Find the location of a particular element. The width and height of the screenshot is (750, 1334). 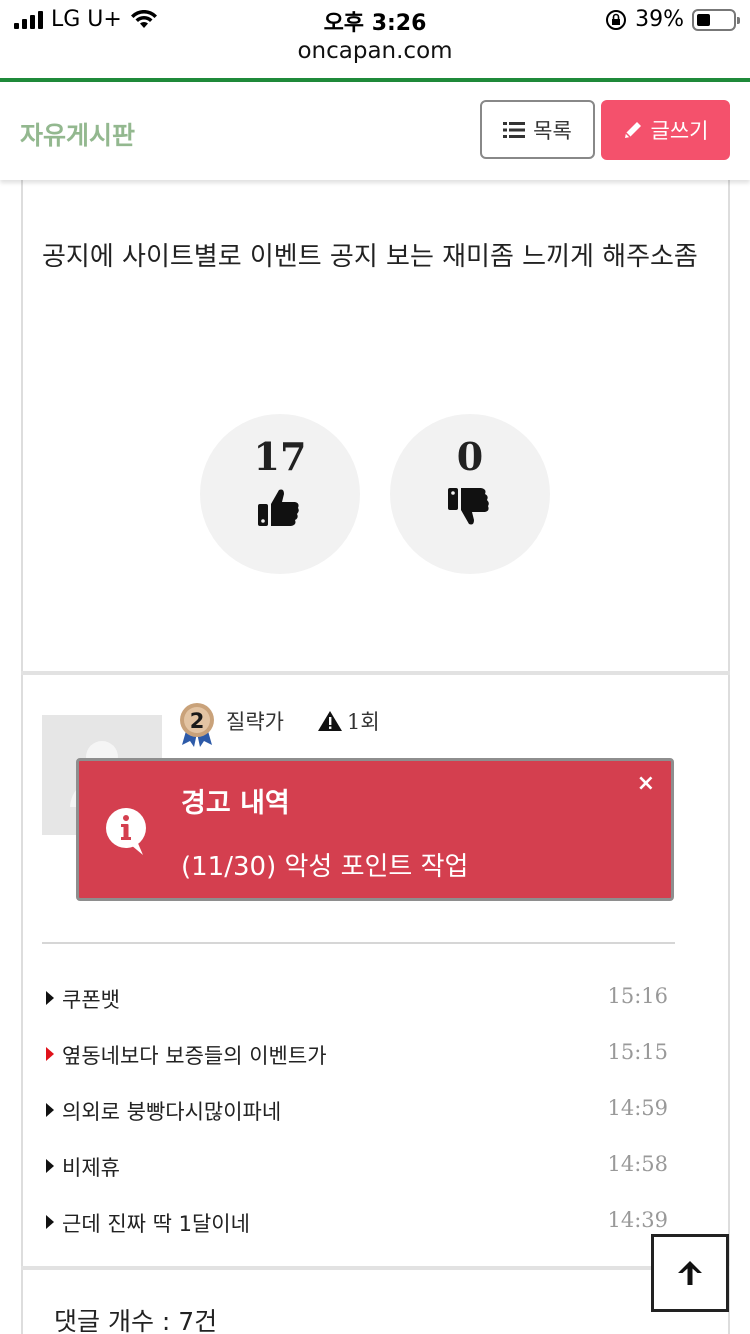

board-header: 자유게시판 목록 글쓰기 is located at coordinates (375, 131).